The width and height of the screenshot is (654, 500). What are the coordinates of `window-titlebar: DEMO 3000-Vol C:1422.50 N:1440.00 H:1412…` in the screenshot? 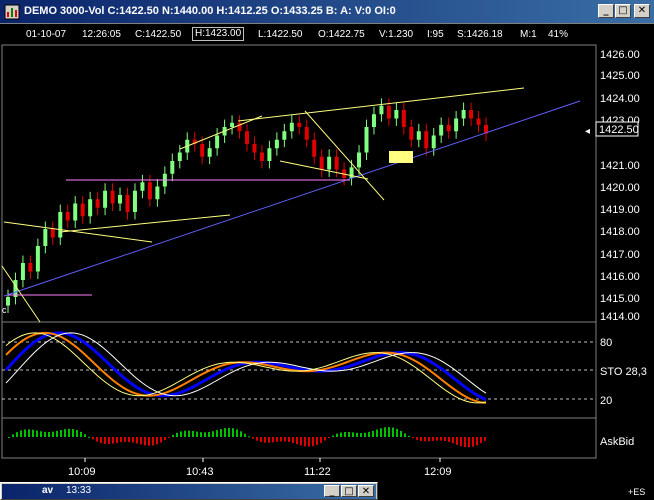 It's located at (327, 12).